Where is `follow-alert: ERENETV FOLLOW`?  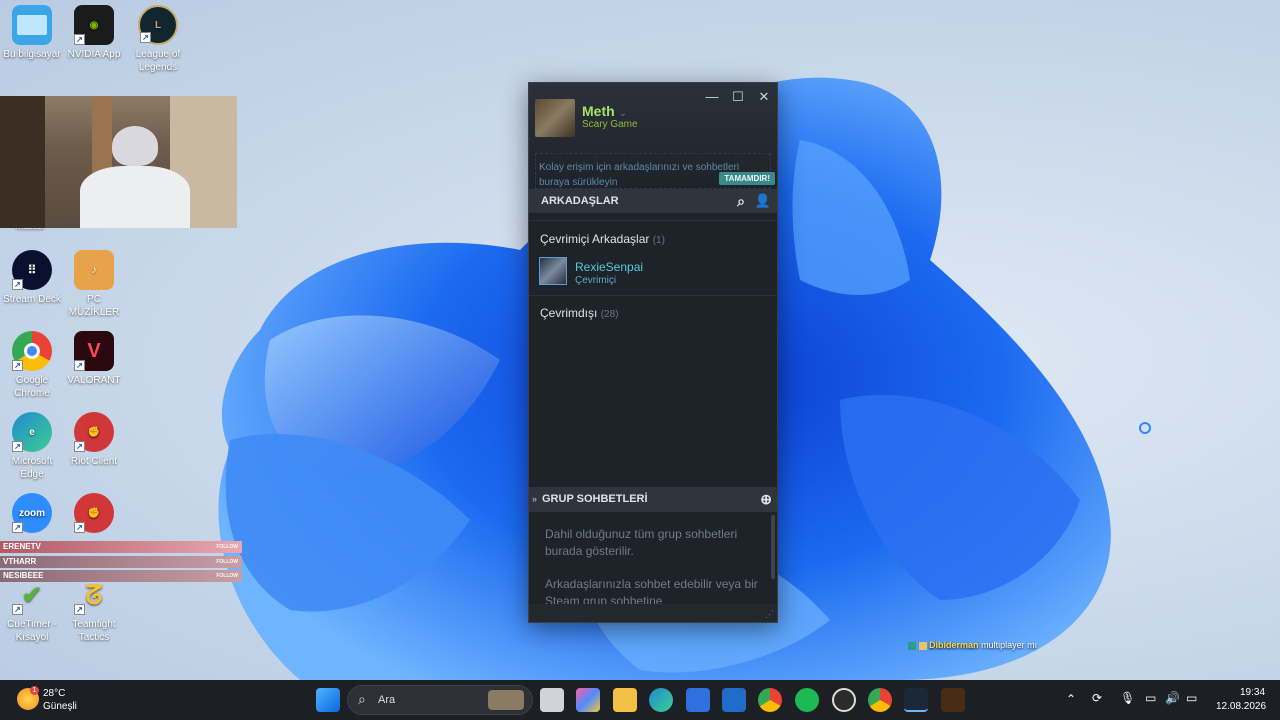 follow-alert: ERENETV FOLLOW is located at coordinates (121, 547).